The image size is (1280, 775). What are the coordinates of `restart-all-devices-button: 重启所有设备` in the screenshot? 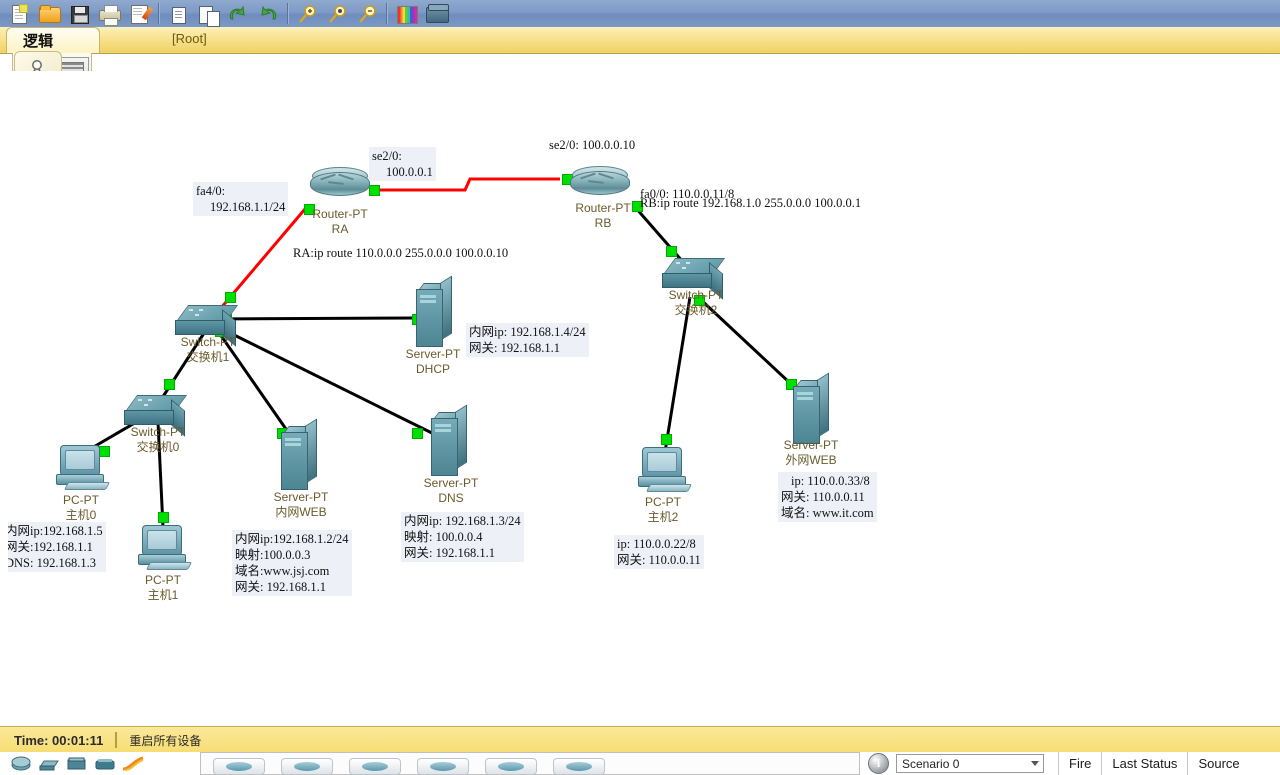 It's located at (165, 740).